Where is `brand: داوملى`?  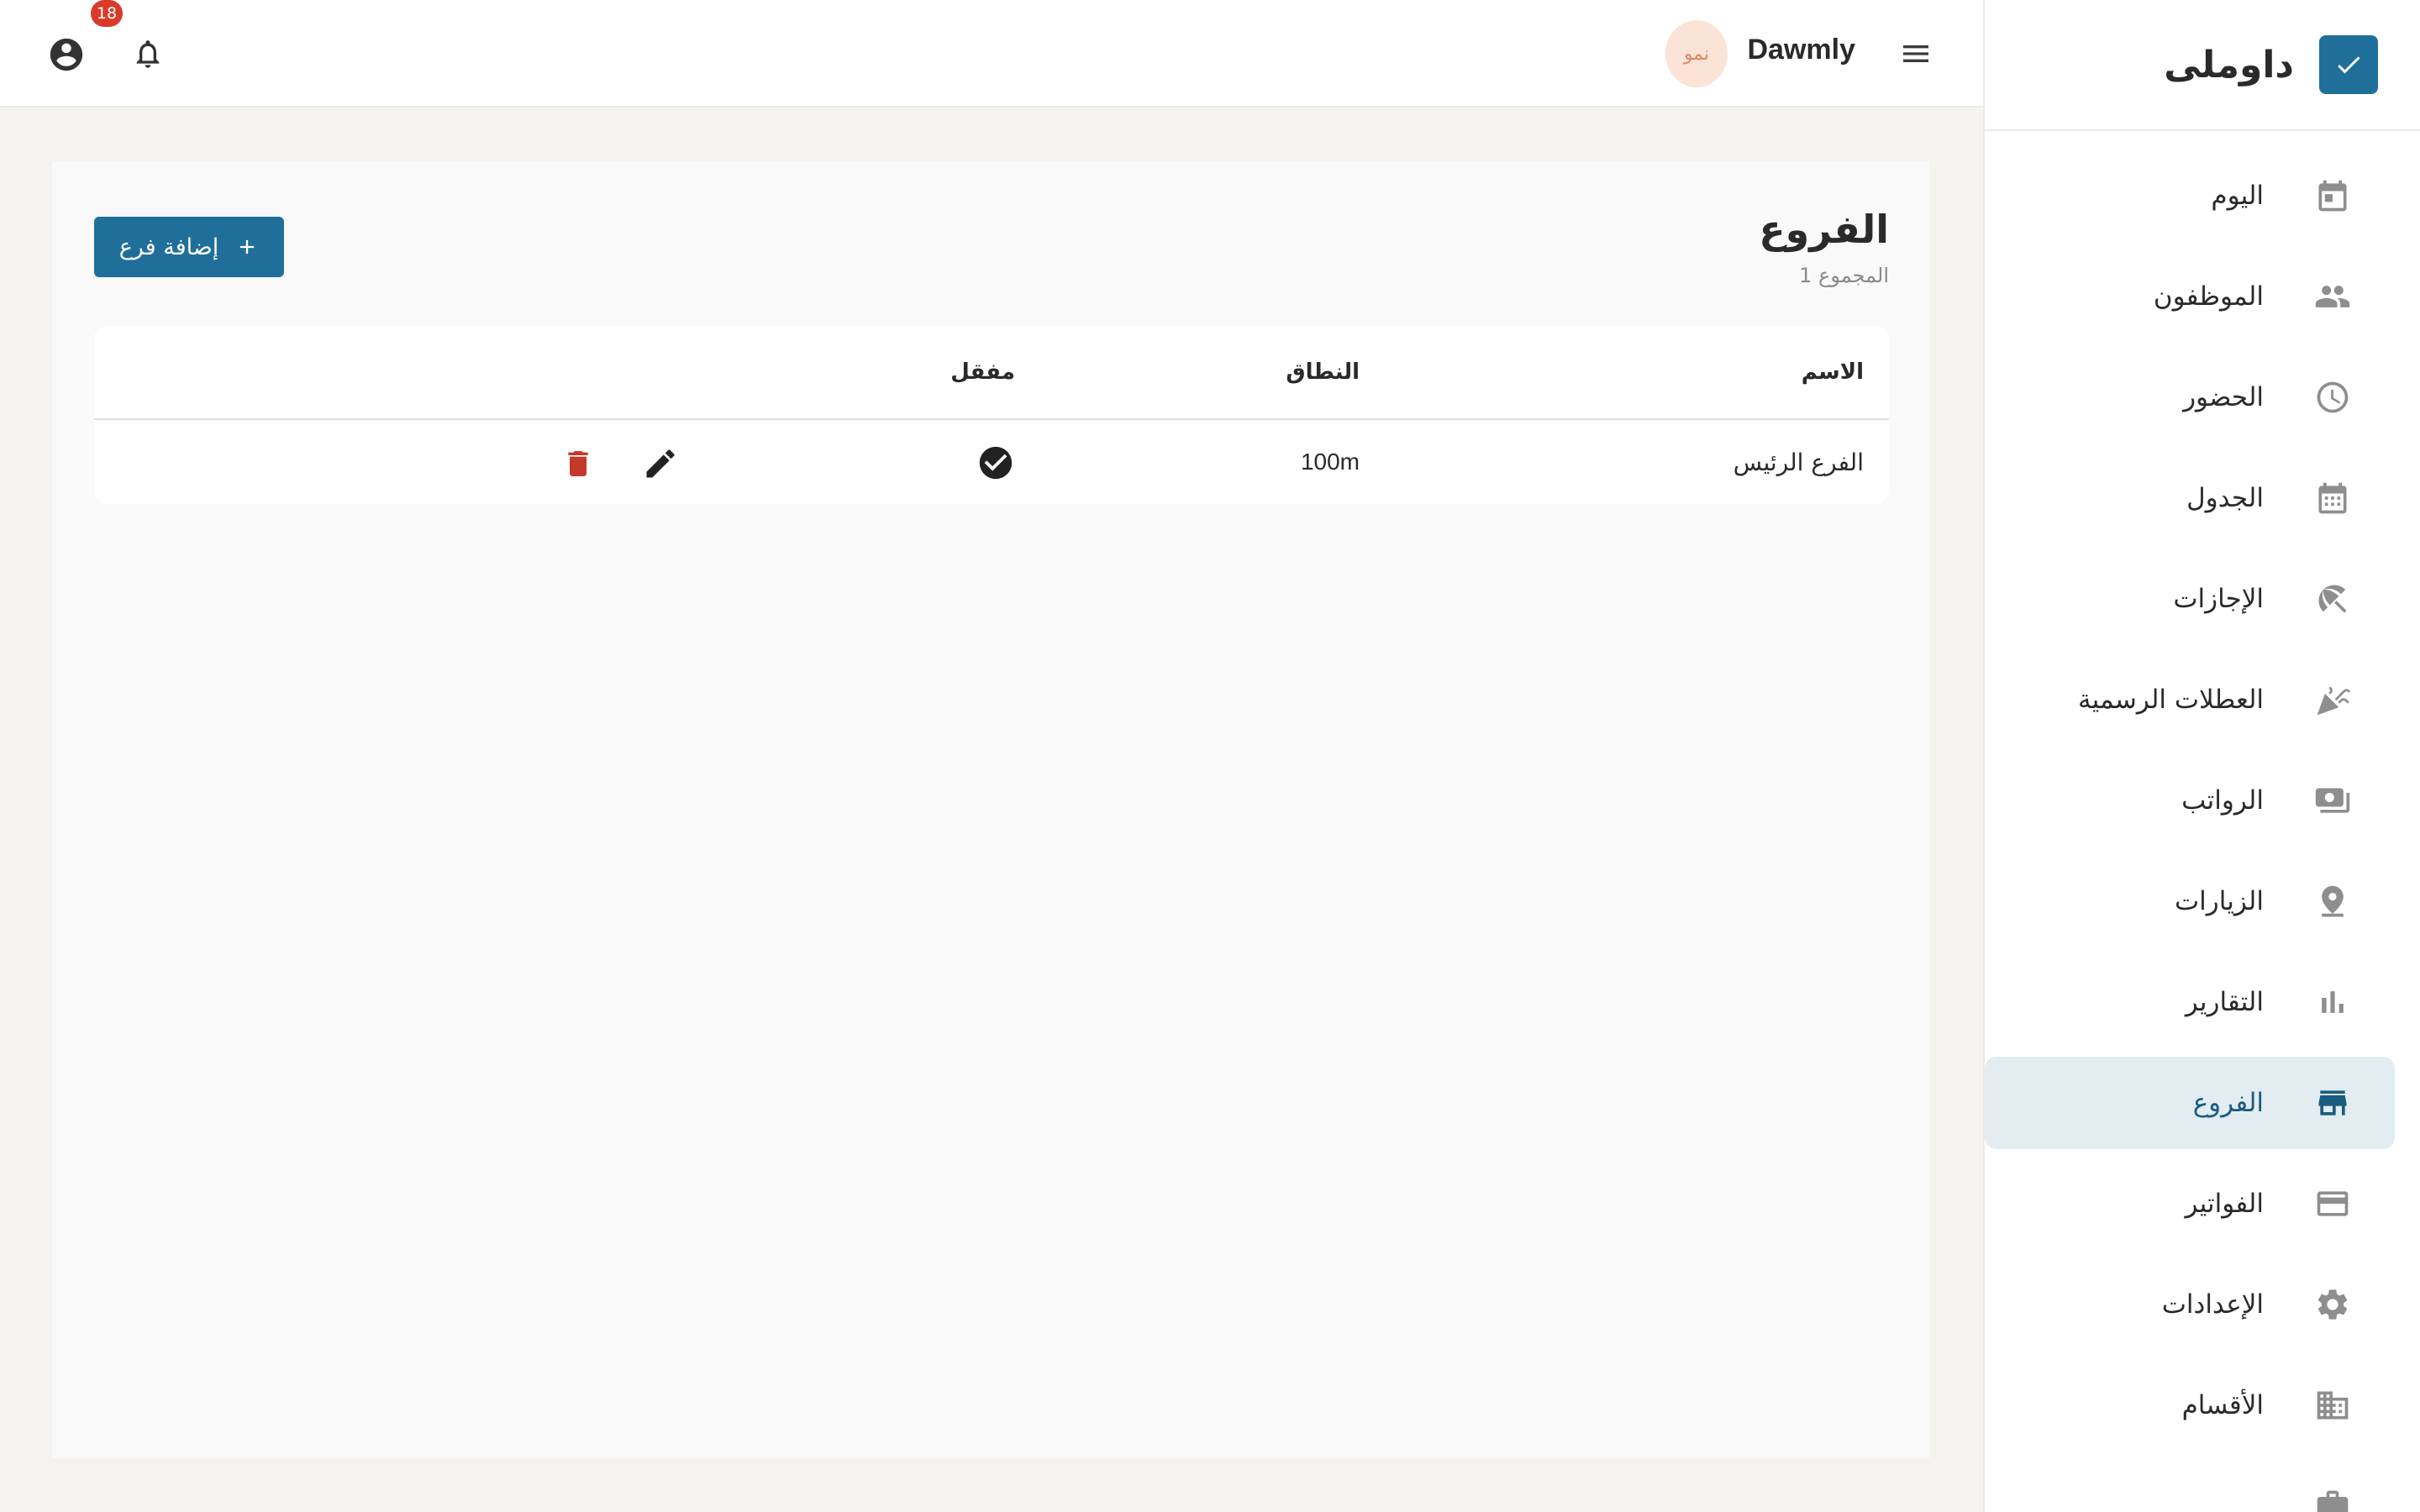 brand: داوملى is located at coordinates (2203, 65).